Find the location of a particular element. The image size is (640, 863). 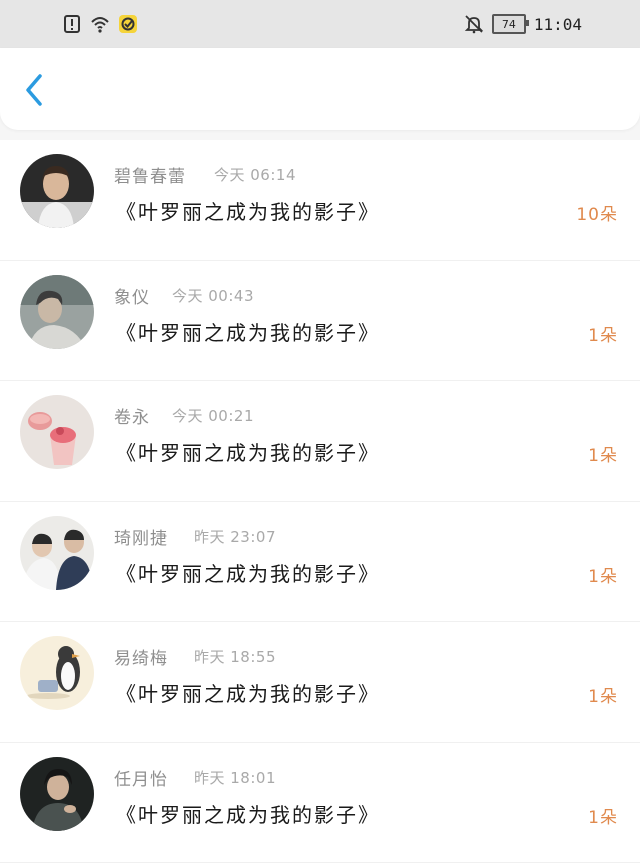

send-time: 今天 06:14 is located at coordinates (255, 174).